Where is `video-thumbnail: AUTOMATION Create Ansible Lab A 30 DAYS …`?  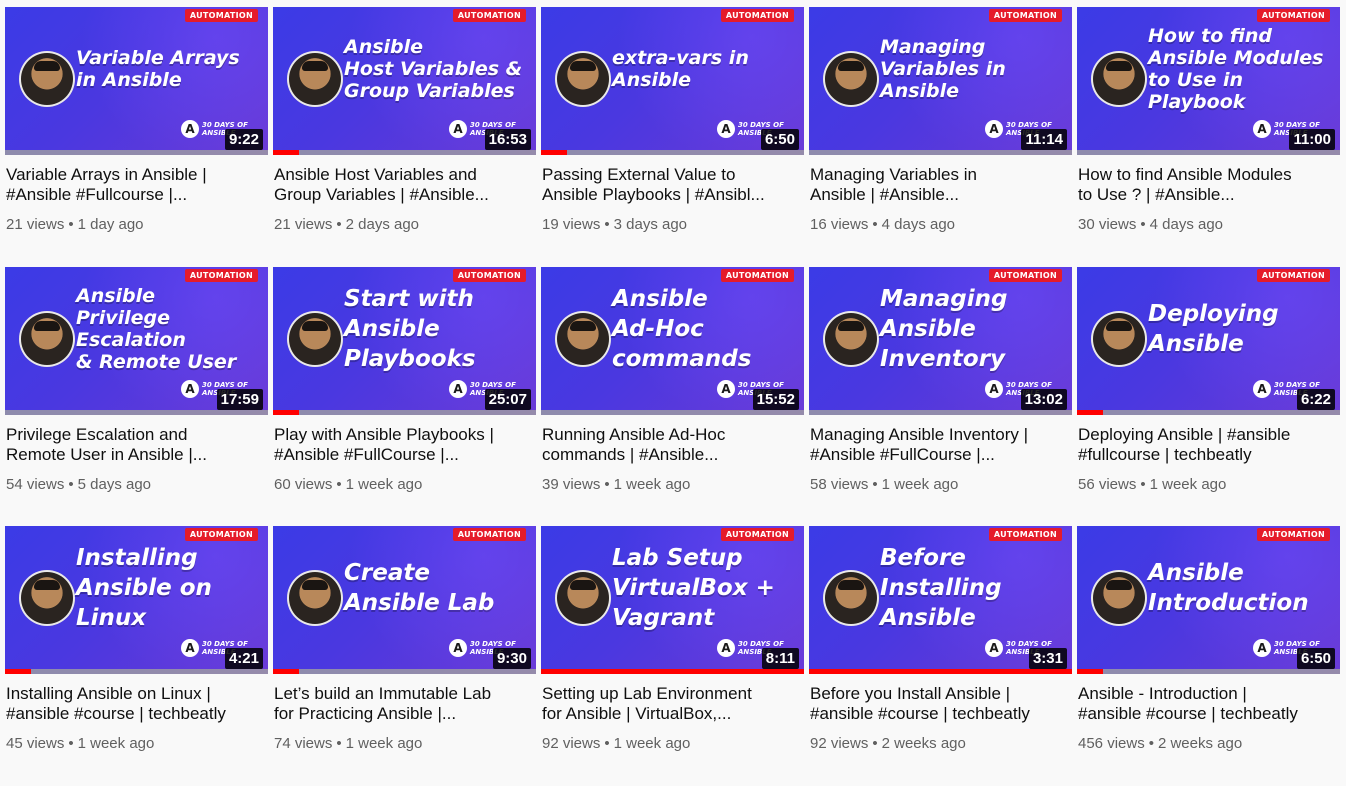 video-thumbnail: AUTOMATION Create Ansible Lab A 30 DAYS … is located at coordinates (404, 600).